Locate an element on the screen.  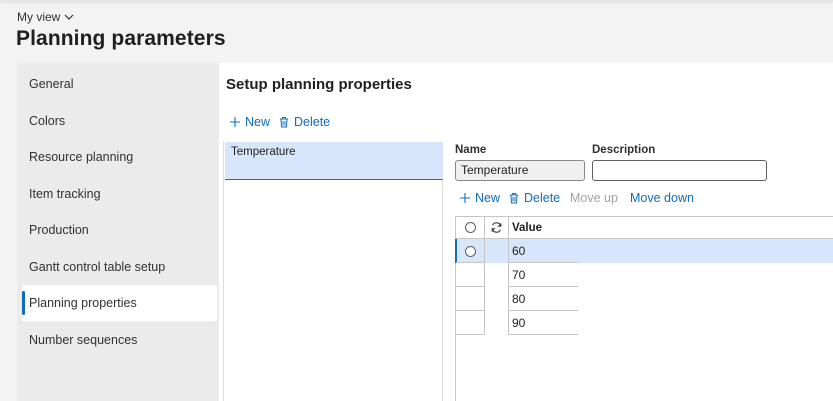
new-button: New is located at coordinates (249, 122).